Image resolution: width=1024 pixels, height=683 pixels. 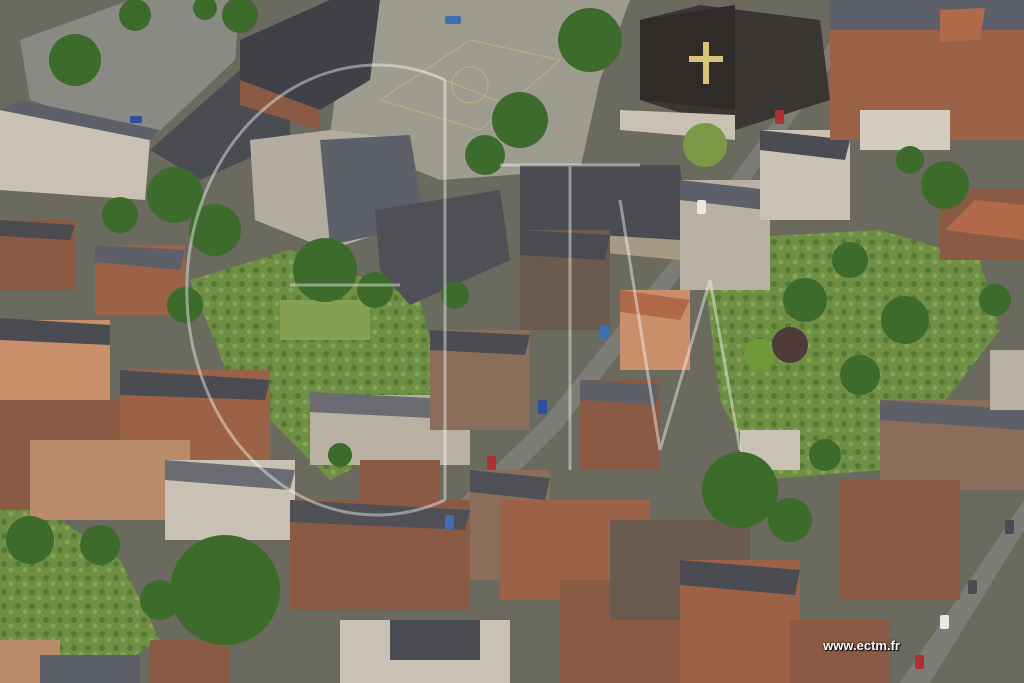 What do you see at coordinates (861, 645) in the screenshot?
I see `photo-credit: www.ectm.fr` at bounding box center [861, 645].